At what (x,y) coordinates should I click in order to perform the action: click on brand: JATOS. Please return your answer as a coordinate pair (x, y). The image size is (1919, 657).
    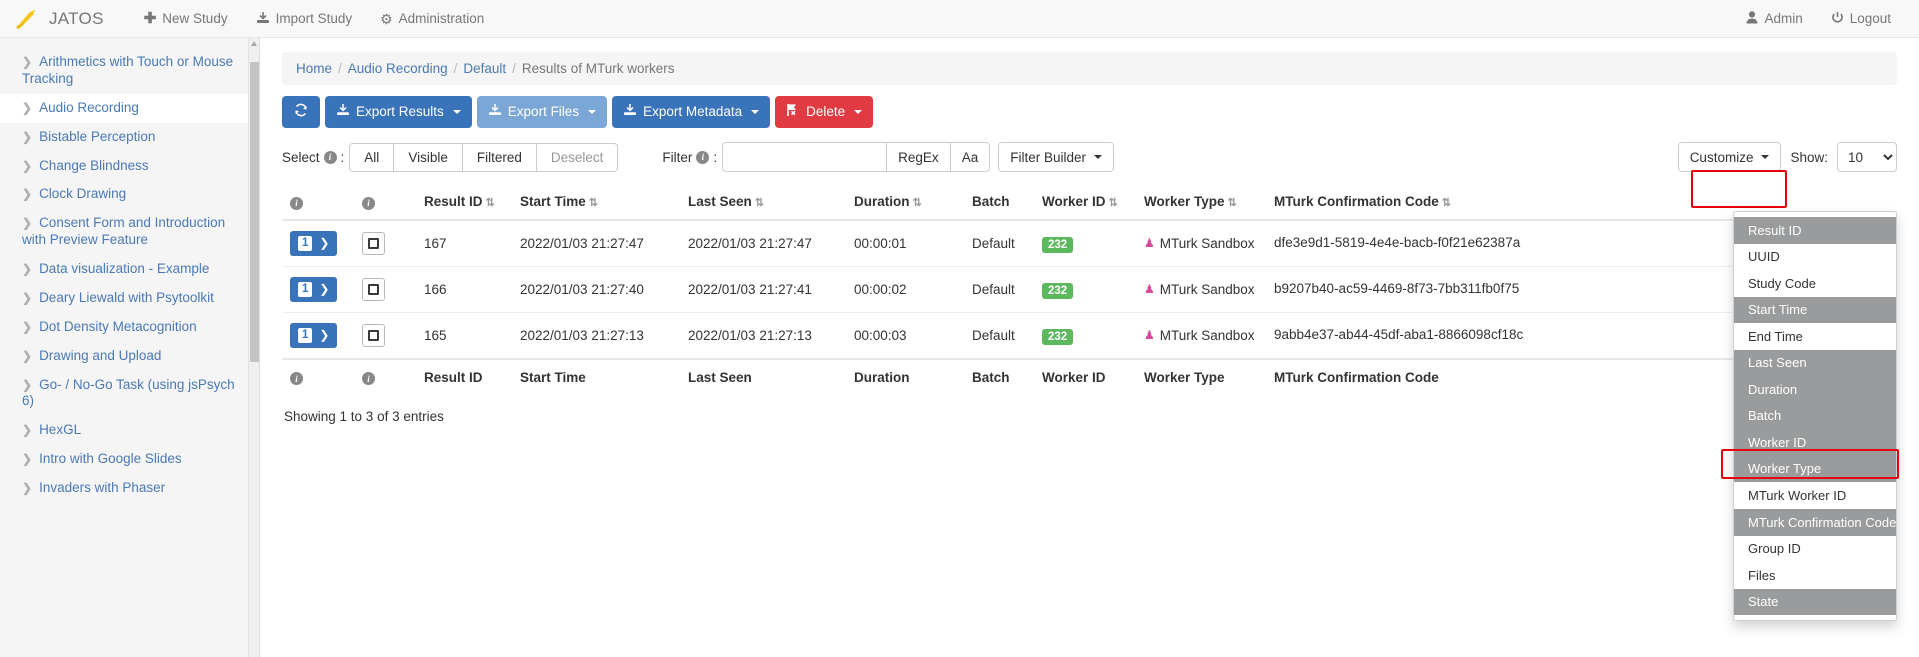
    Looking at the image, I should click on (59, 19).